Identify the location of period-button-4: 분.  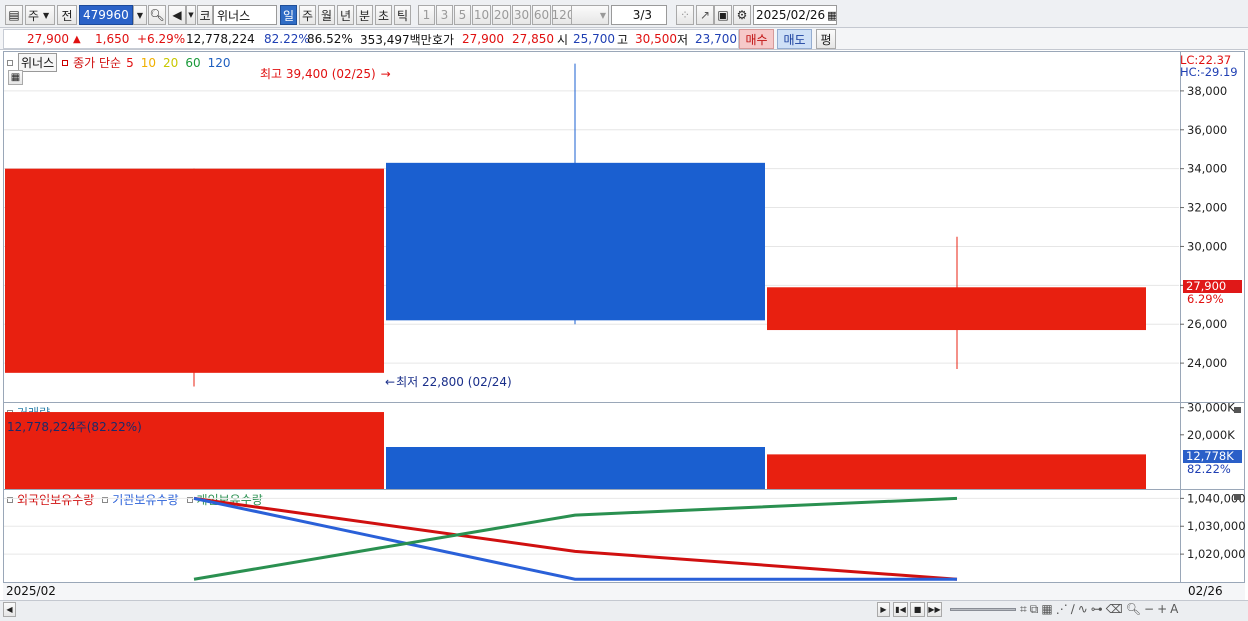
(364, 15).